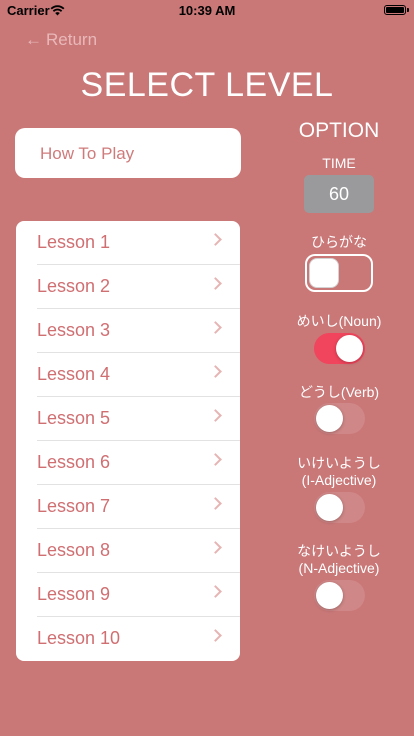 This screenshot has height=736, width=414. I want to click on time-label: TIME, so click(339, 163).